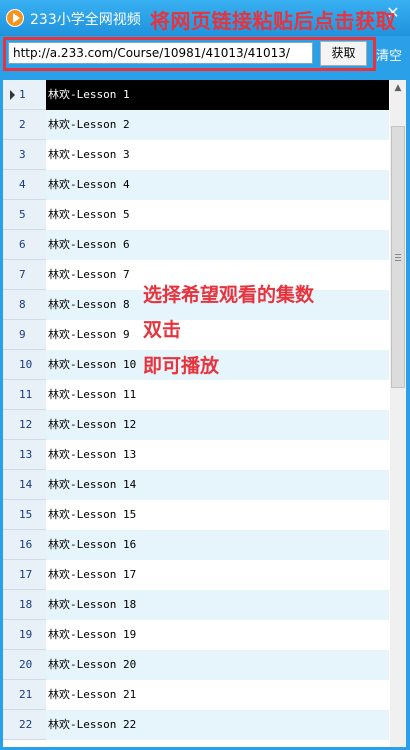 The height and width of the screenshot is (750, 410). Describe the element at coordinates (196, 335) in the screenshot. I see `lesson-row: 9 林欢-Lesson 9` at that location.